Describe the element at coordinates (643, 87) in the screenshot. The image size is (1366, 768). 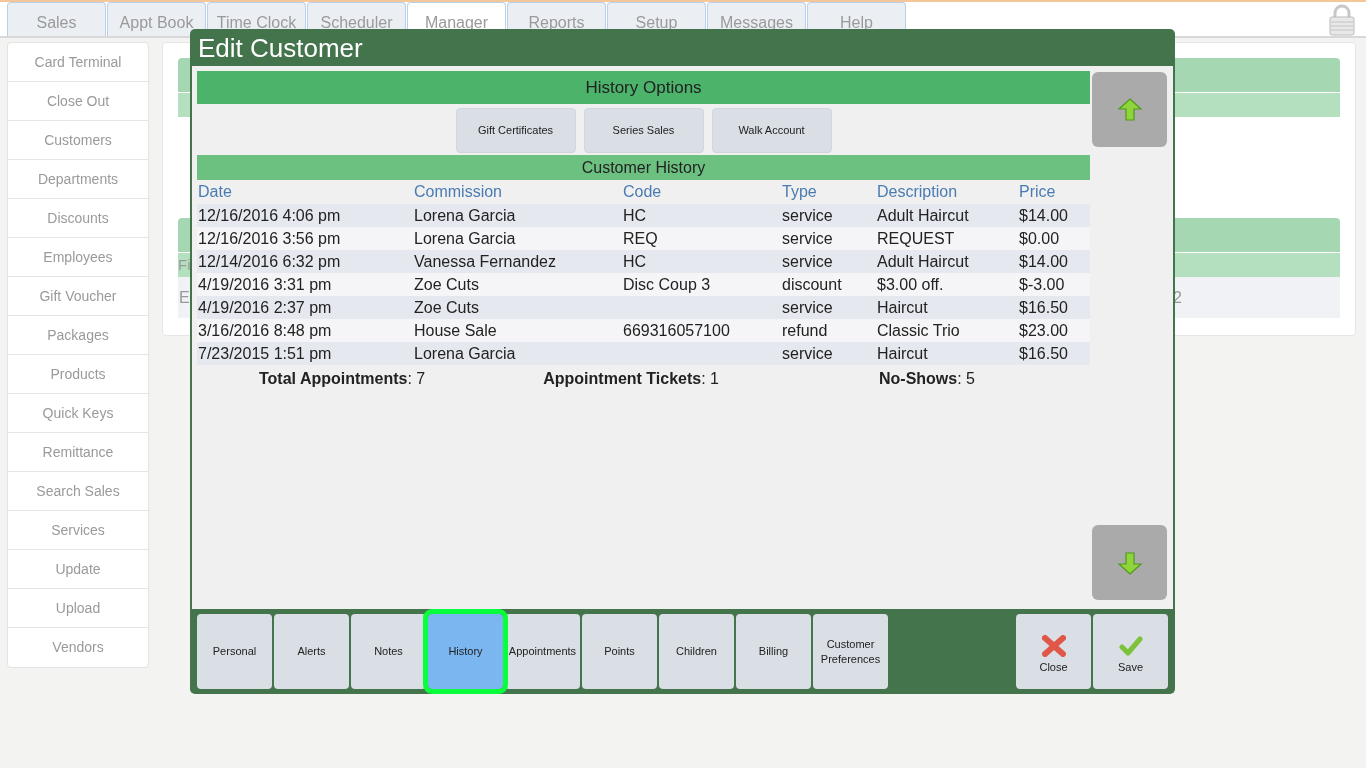
I see `section-title: History Options` at that location.